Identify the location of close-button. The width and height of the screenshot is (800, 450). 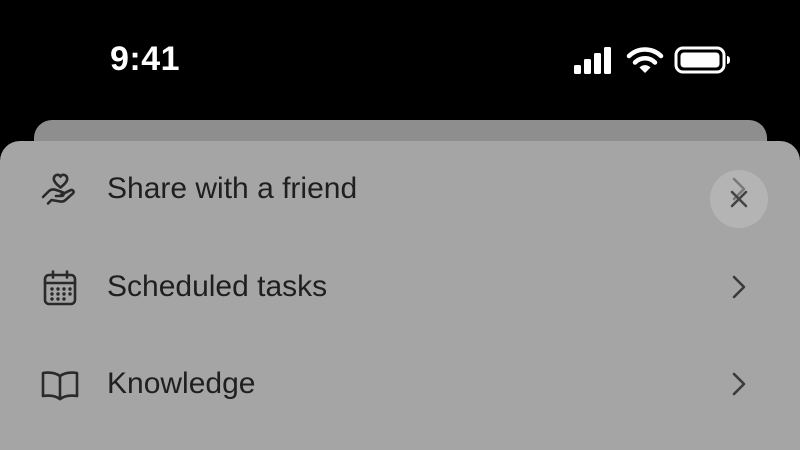
(739, 199).